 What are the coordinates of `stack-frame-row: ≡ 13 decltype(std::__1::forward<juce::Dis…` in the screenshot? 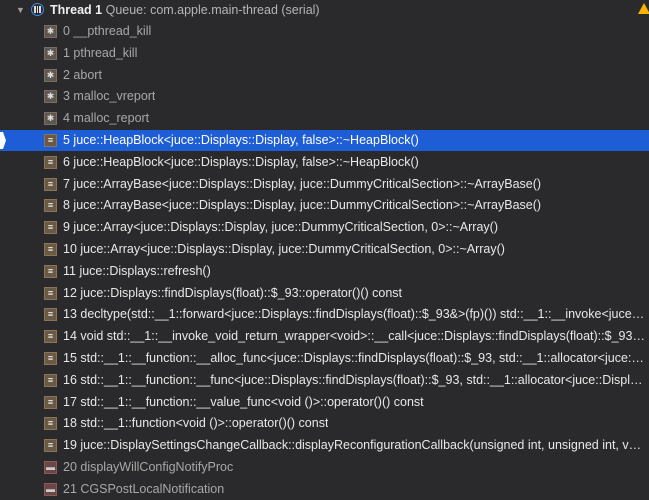 It's located at (324, 314).